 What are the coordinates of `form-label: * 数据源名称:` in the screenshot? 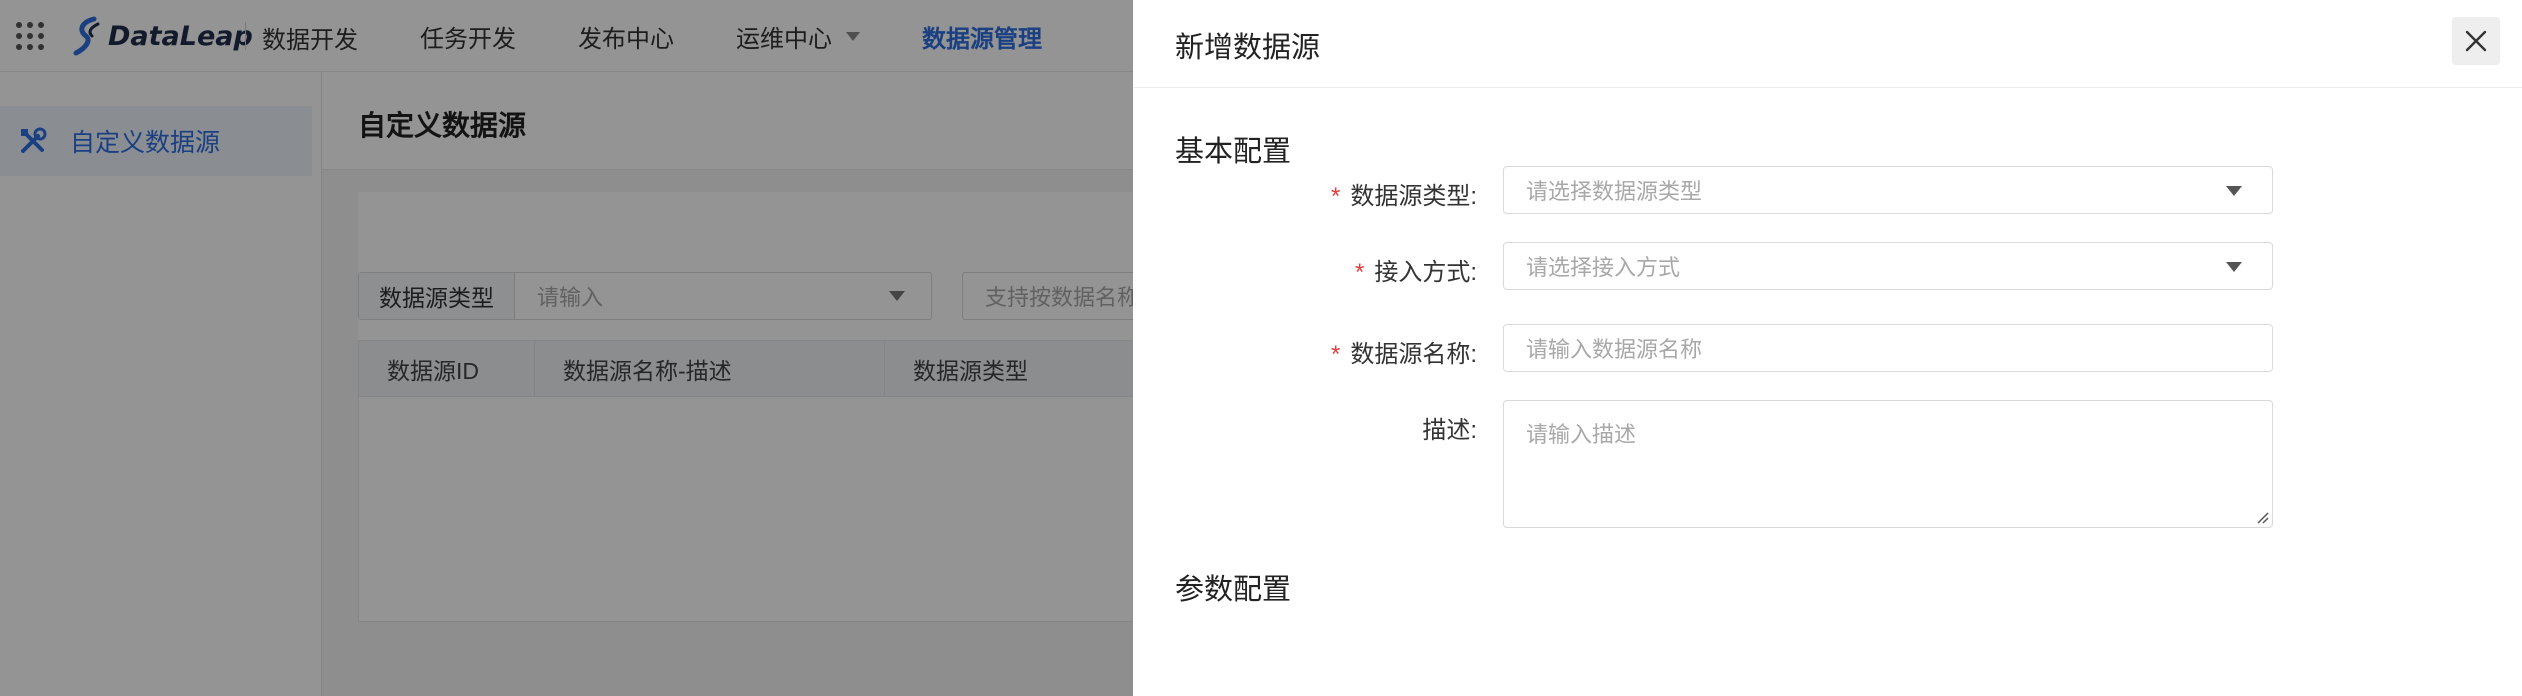 It's located at (1305, 351).